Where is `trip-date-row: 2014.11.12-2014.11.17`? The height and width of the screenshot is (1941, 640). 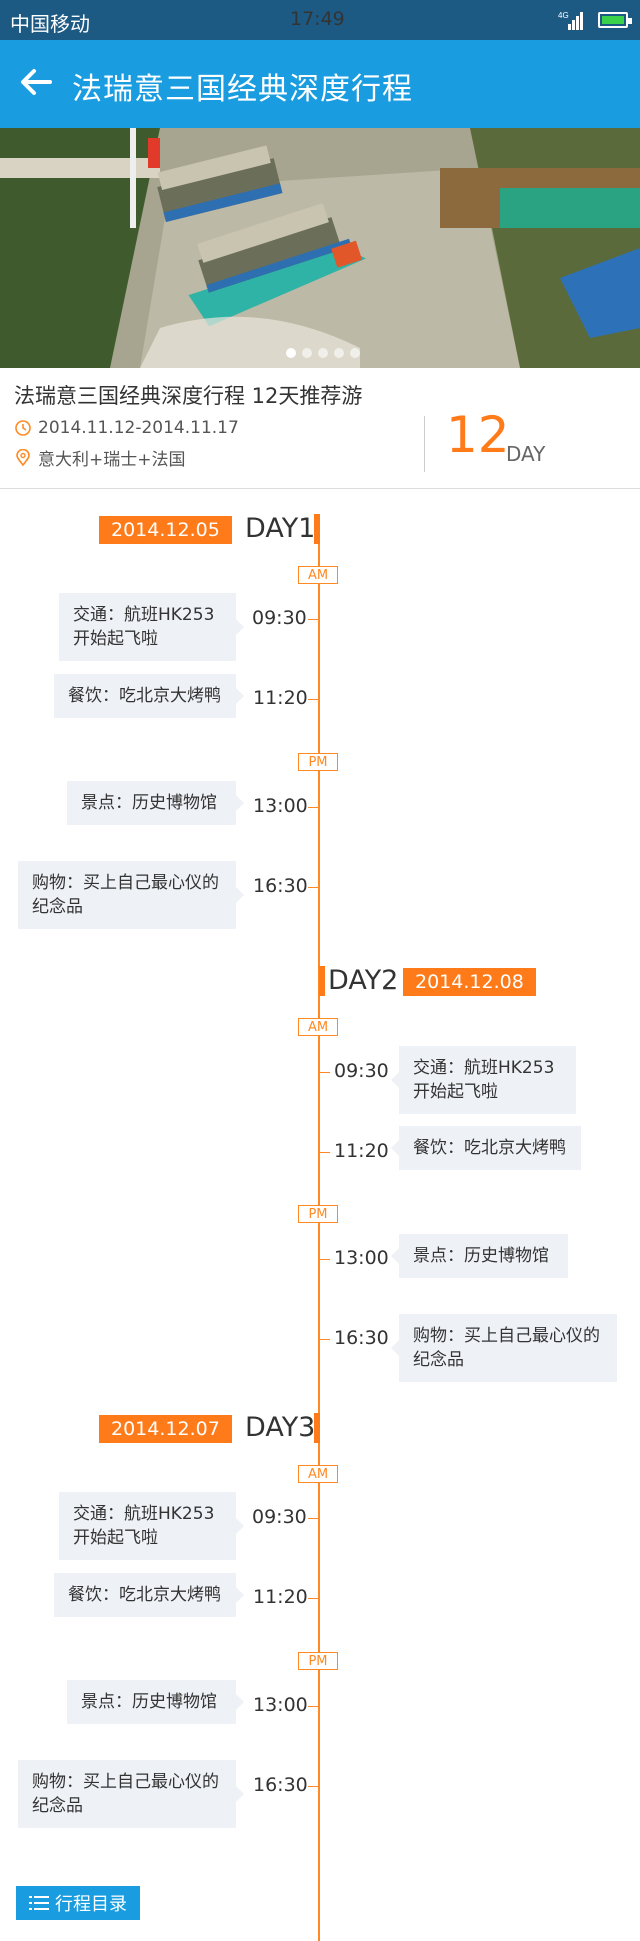 trip-date-row: 2014.11.12-2014.11.17 is located at coordinates (126, 428).